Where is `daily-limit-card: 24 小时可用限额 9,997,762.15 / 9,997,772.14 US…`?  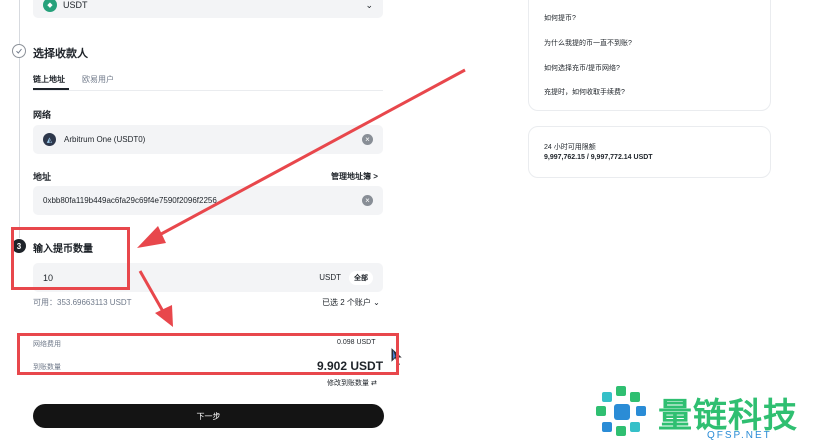 daily-limit-card: 24 小时可用限额 9,997,762.15 / 9,997,772.14 US… is located at coordinates (649, 152).